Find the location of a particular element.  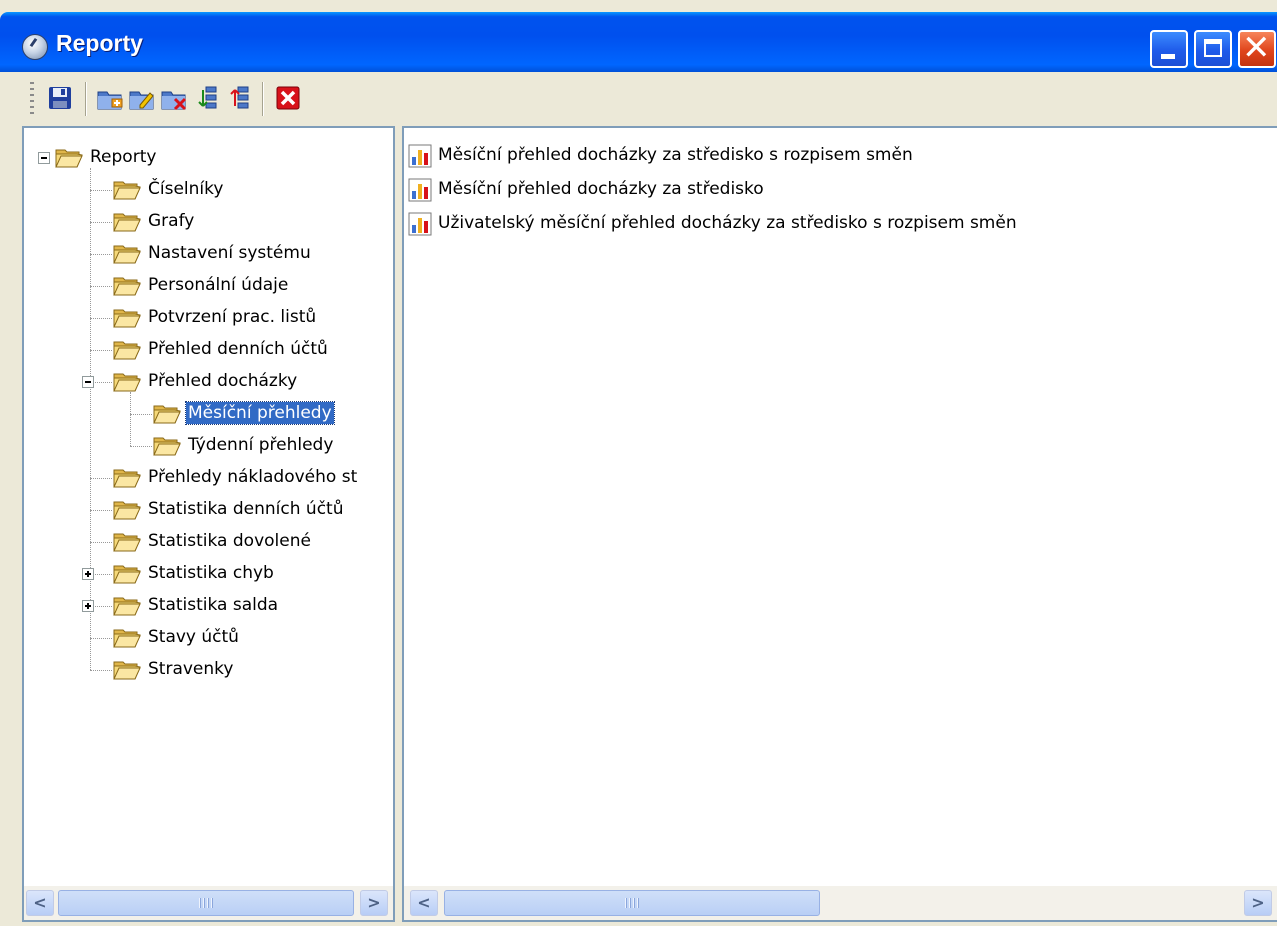

tree-node-label: Statistika denních účtů is located at coordinates (246, 509).